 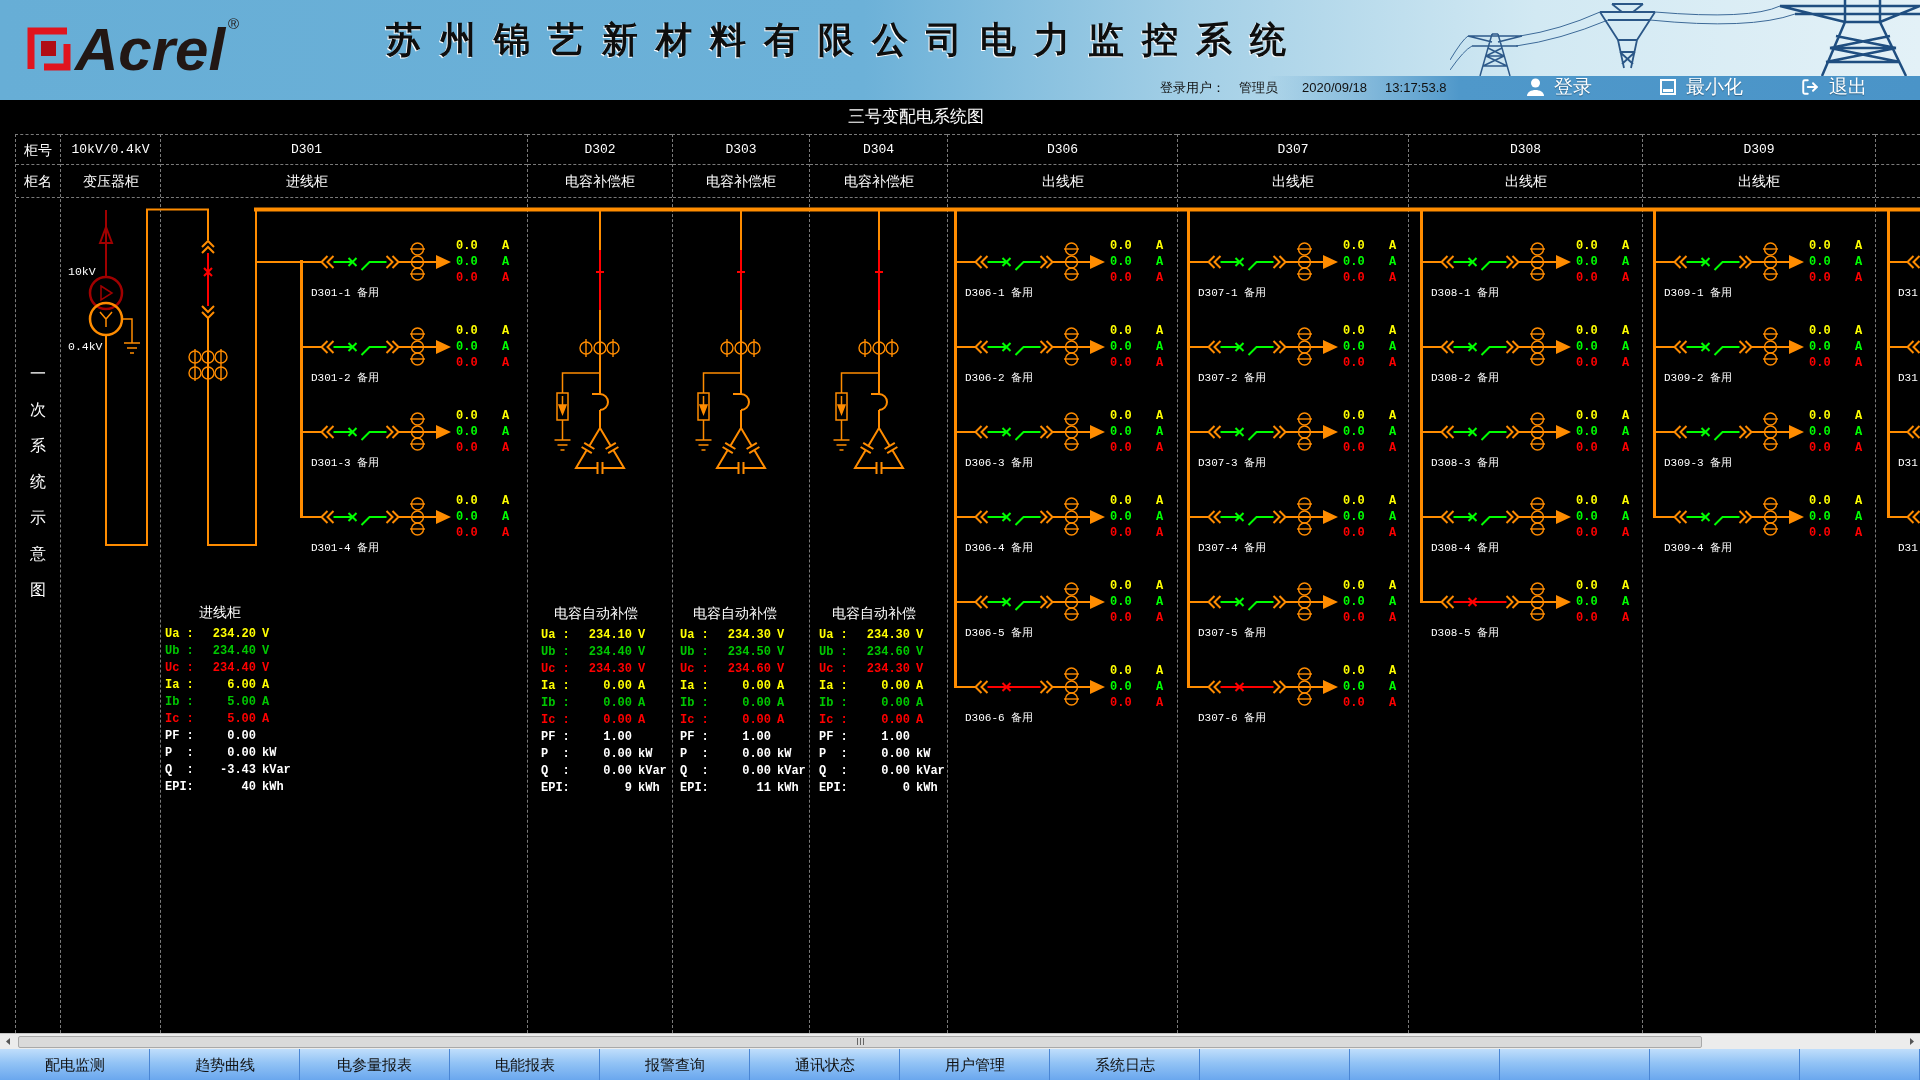 What do you see at coordinates (825, 1064) in the screenshot?
I see `nav-tab: 通讯状态` at bounding box center [825, 1064].